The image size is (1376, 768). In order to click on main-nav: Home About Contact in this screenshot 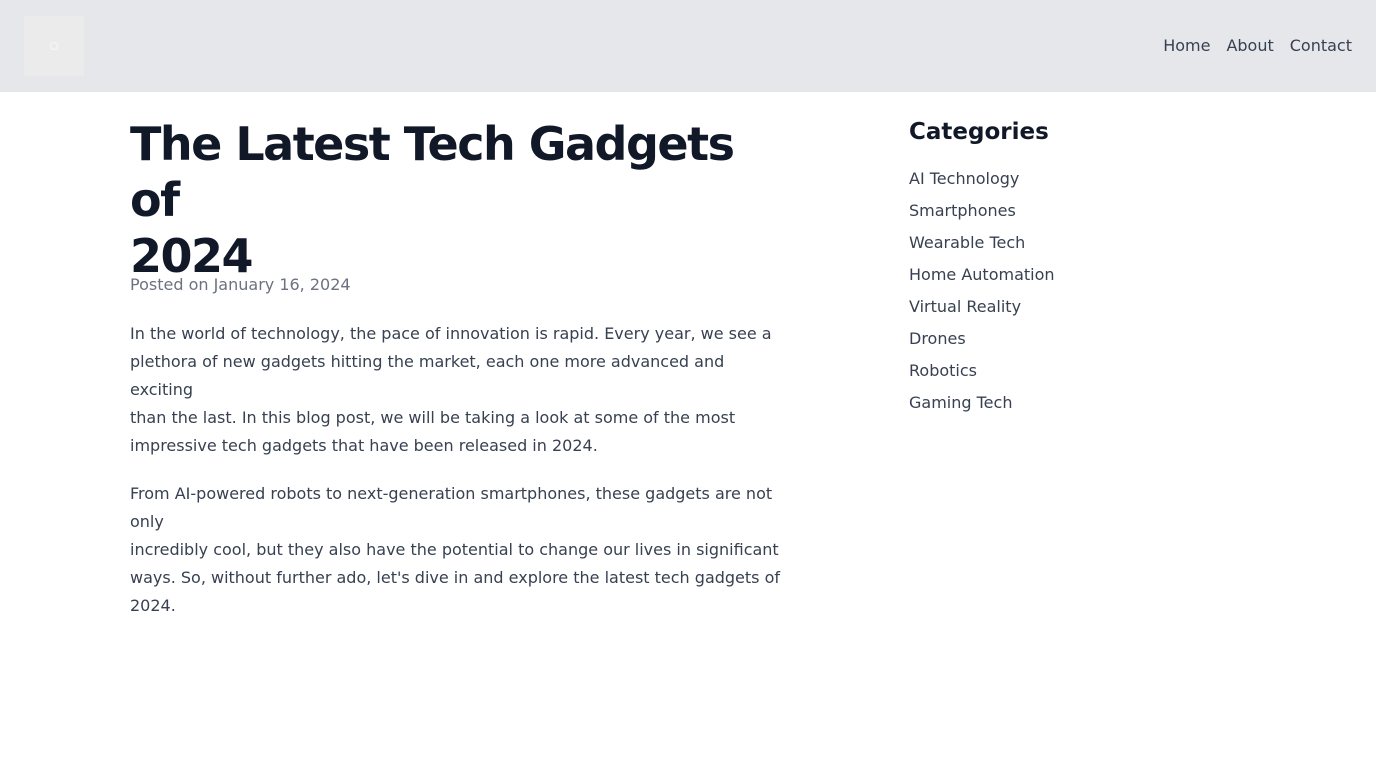, I will do `click(1257, 46)`.